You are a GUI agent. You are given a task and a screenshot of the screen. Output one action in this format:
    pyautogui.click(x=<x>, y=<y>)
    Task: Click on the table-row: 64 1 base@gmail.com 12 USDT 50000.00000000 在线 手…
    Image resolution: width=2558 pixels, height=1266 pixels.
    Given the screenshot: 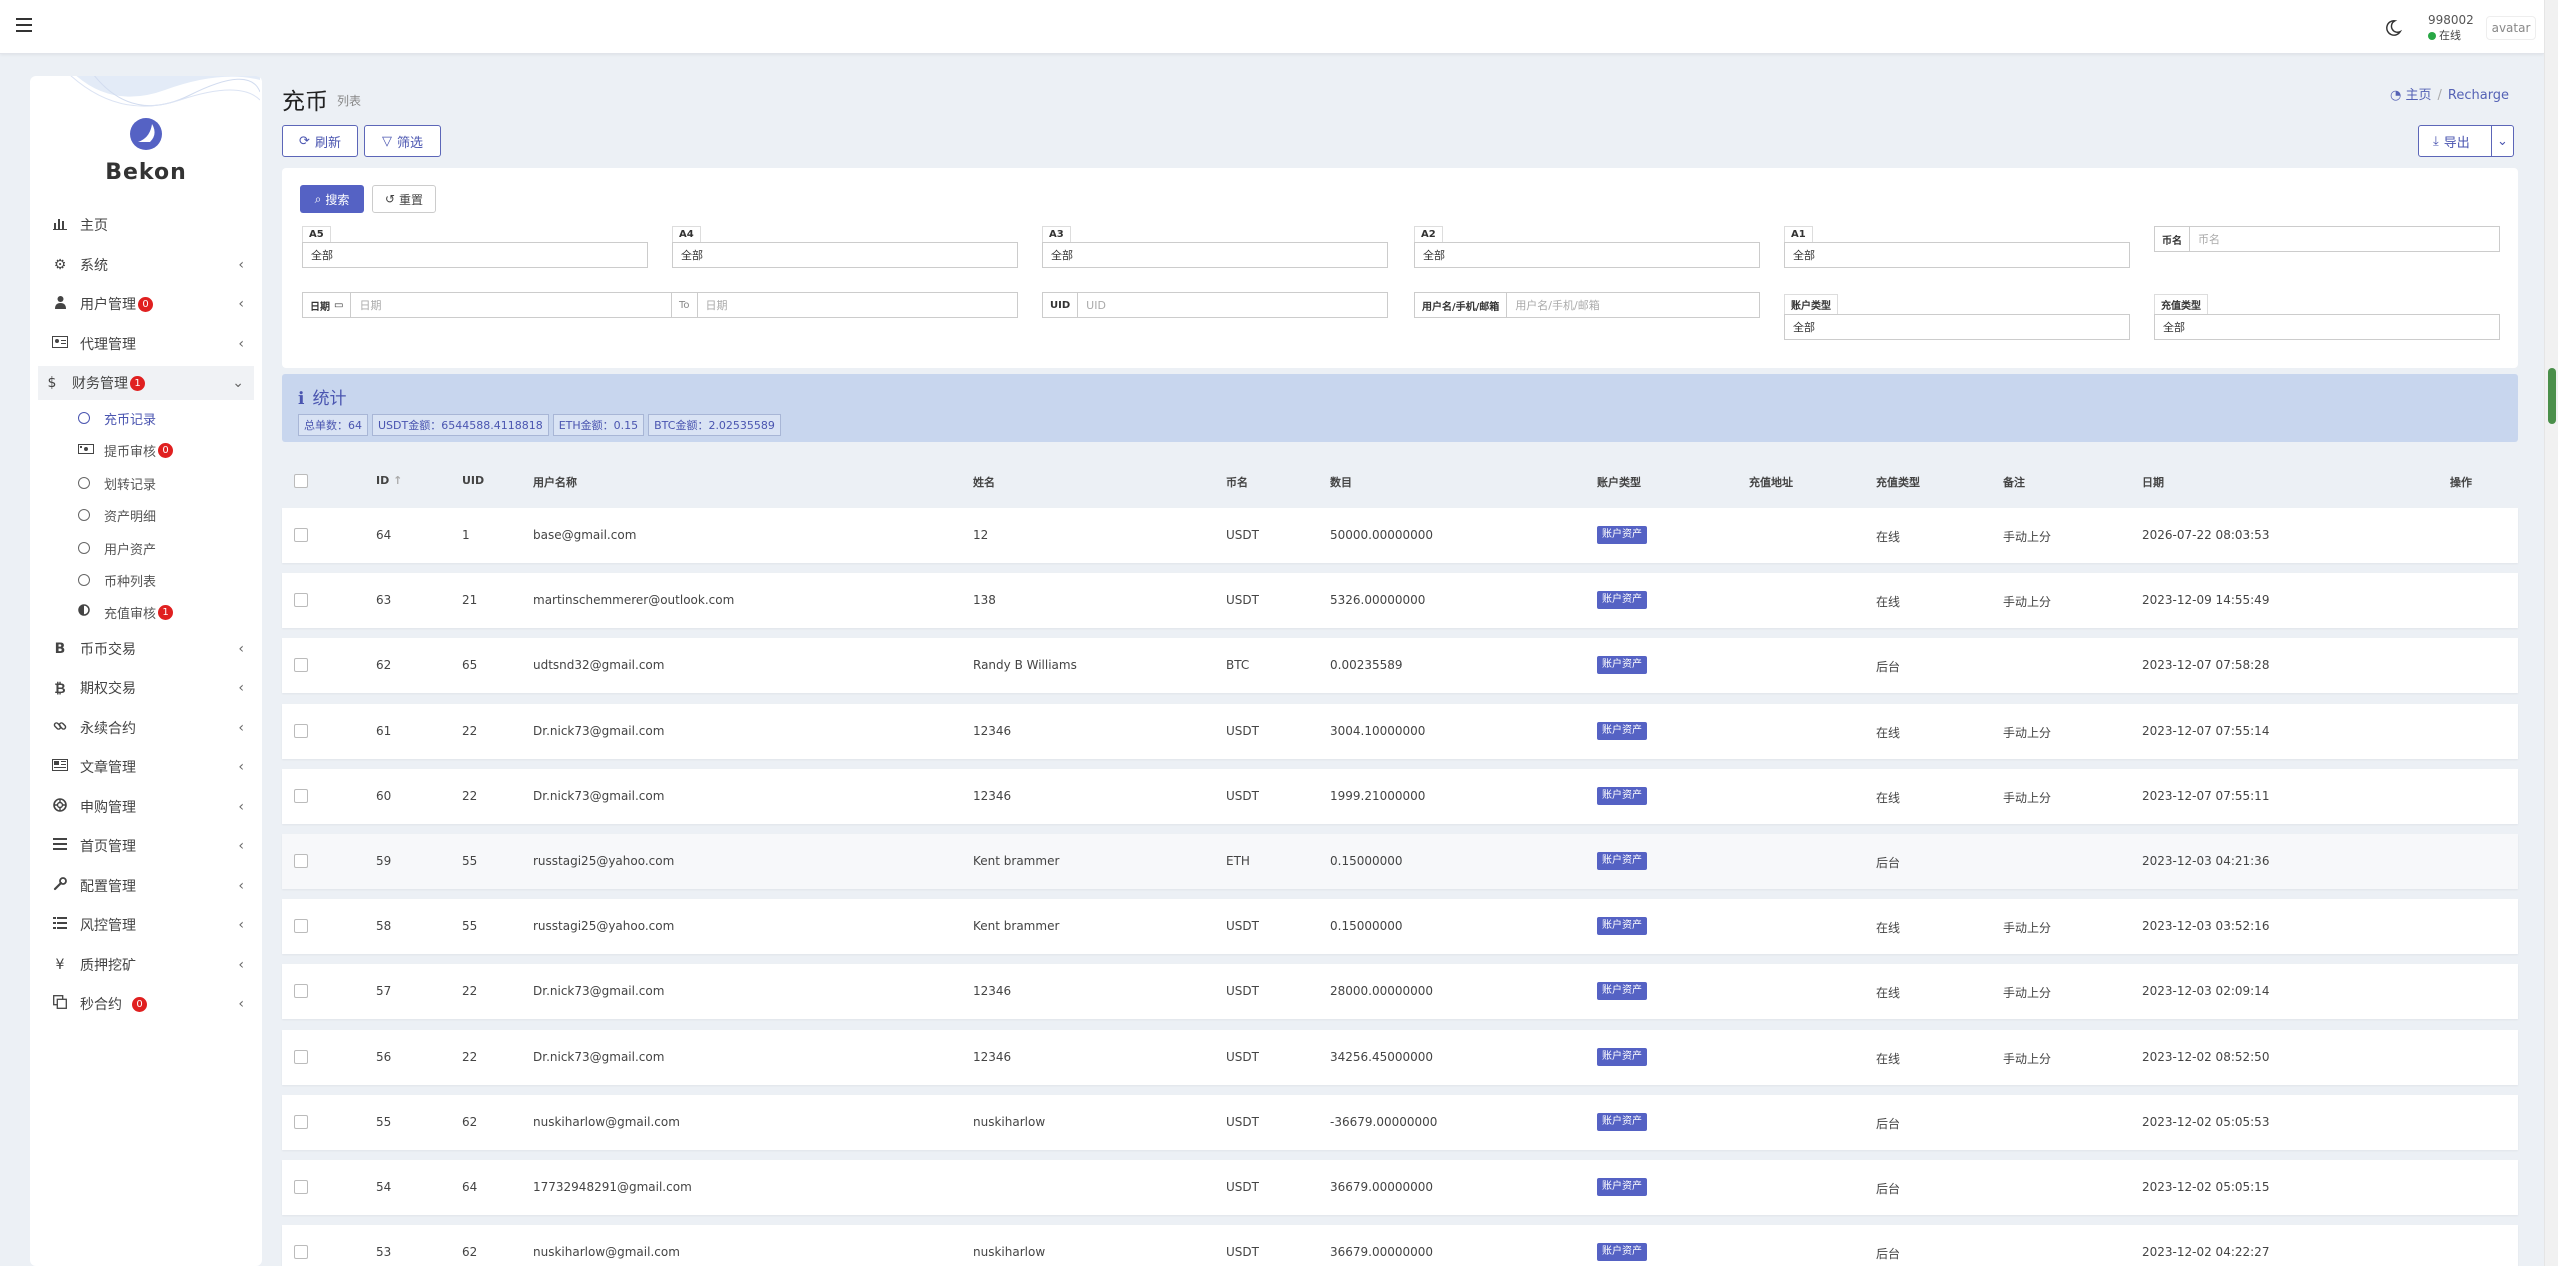 What is the action you would take?
    pyautogui.click(x=1400, y=535)
    